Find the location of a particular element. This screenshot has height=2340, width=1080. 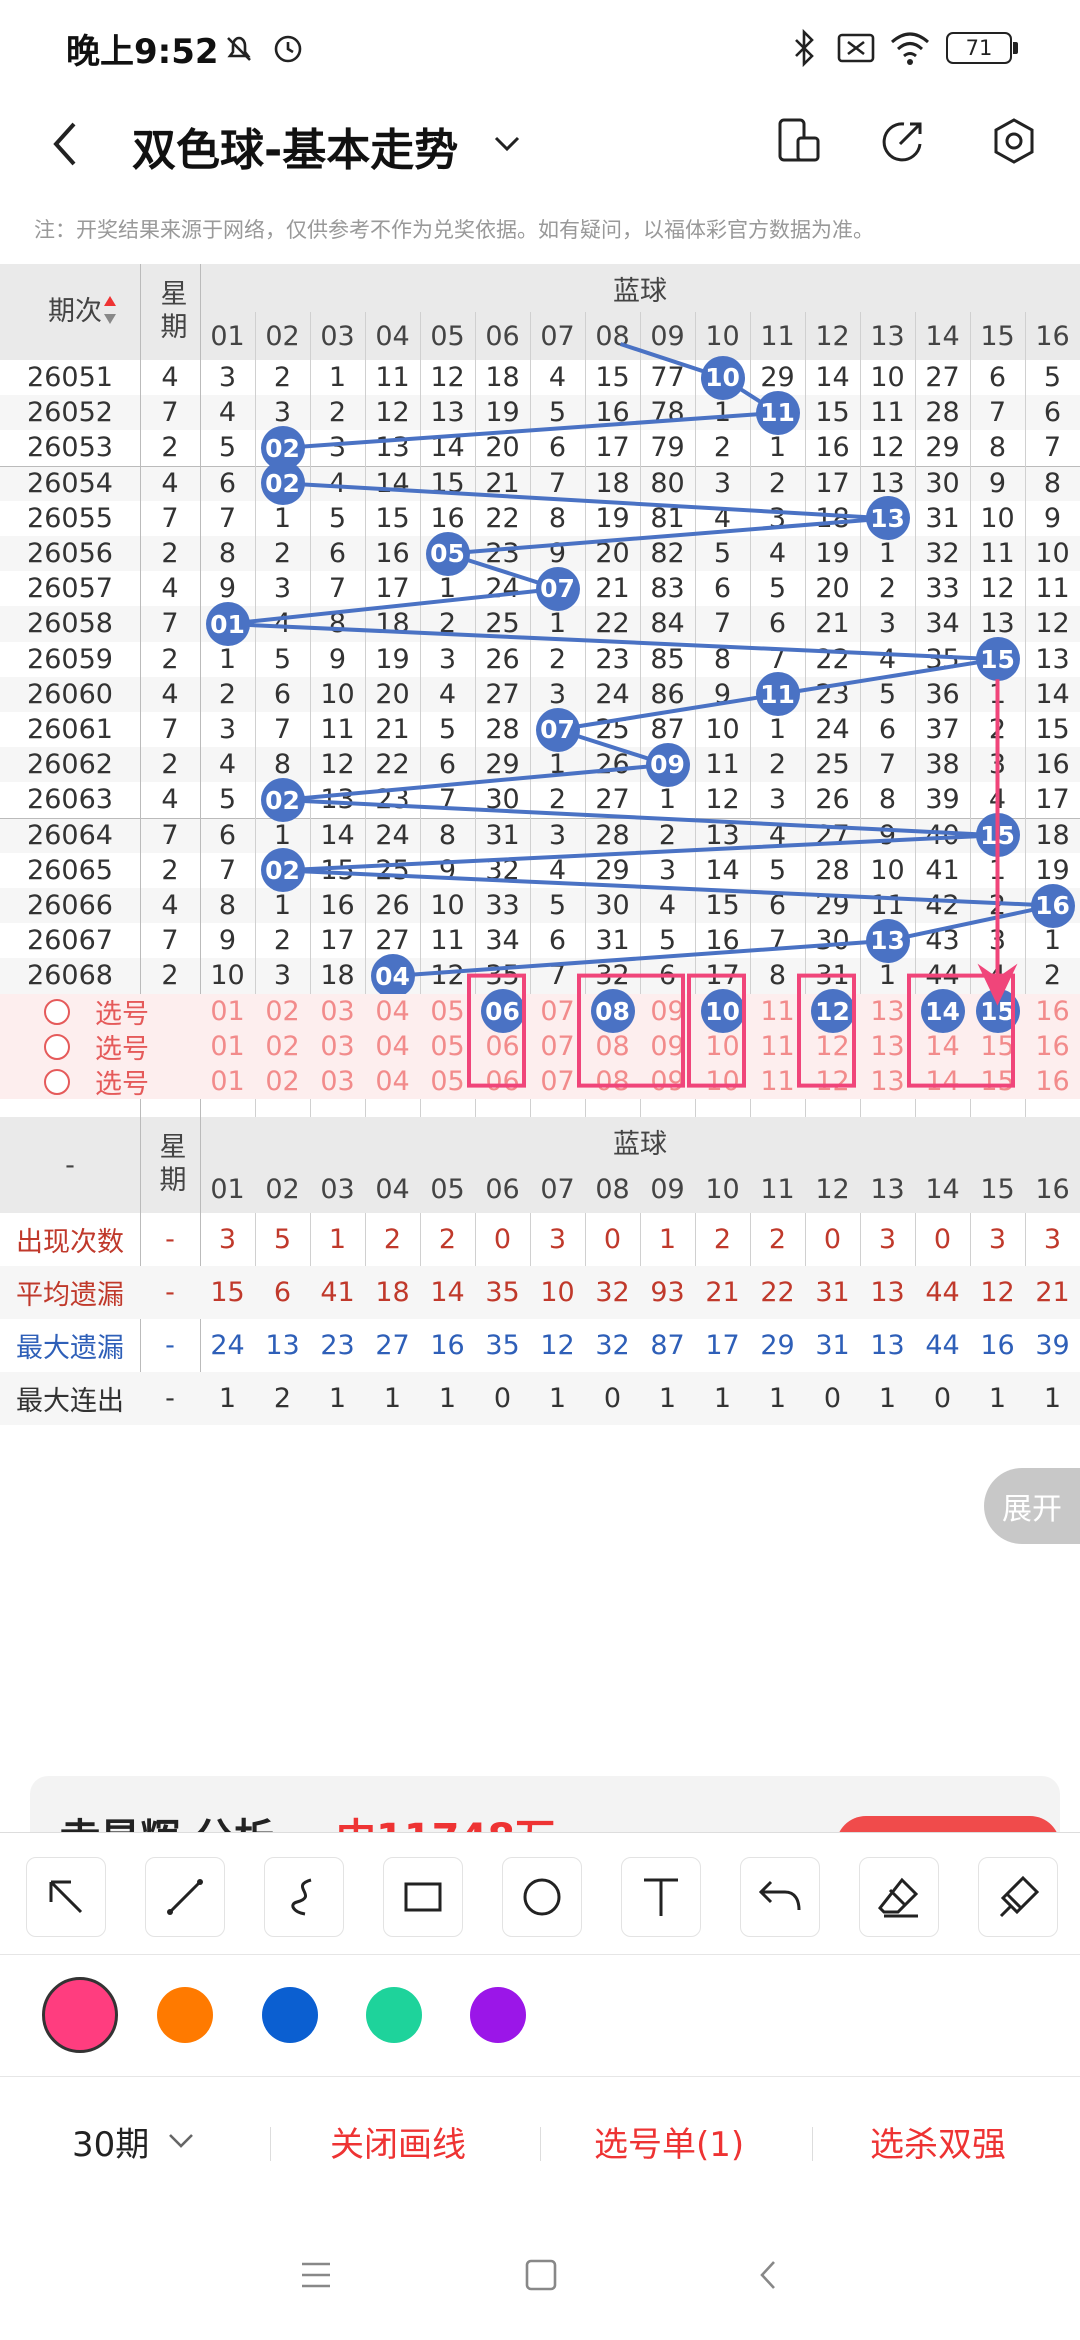

annotation-layer is located at coordinates (742, 883).